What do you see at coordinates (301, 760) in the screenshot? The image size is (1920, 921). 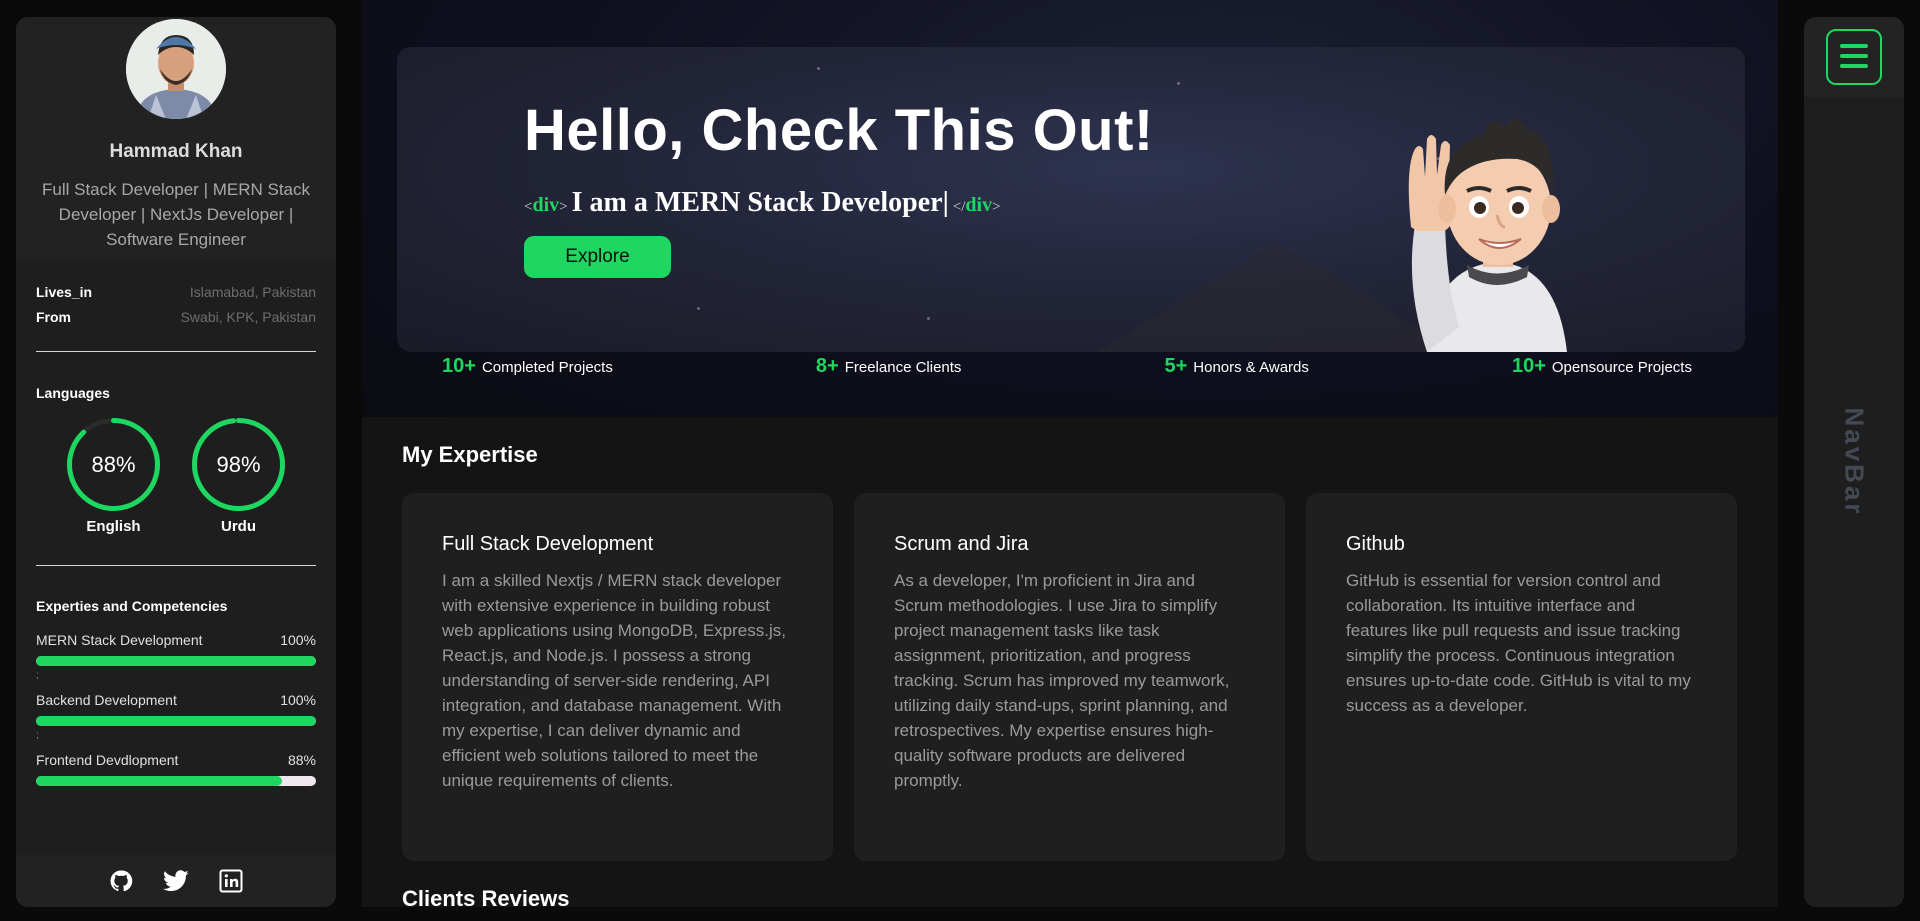 I see `skill-percent: 88%` at bounding box center [301, 760].